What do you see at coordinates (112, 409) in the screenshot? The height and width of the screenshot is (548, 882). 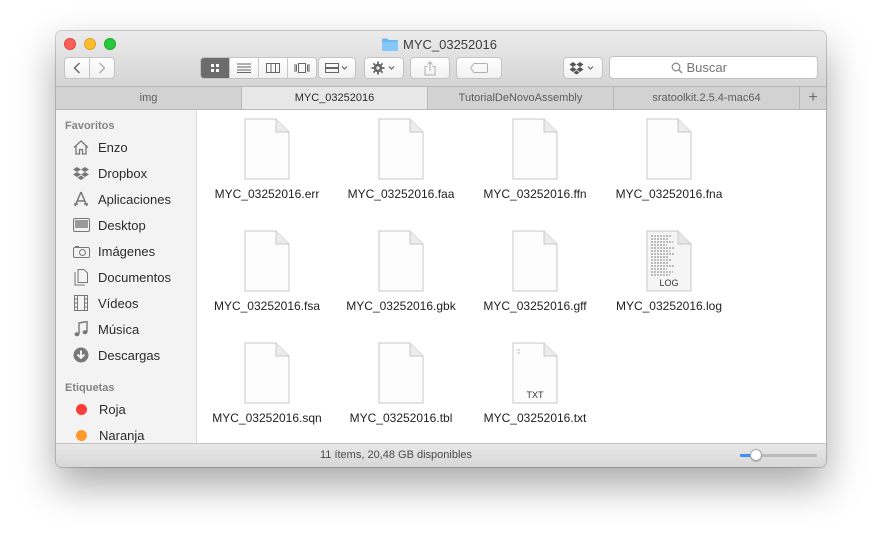 I see `sidebar-item-label: Roja` at bounding box center [112, 409].